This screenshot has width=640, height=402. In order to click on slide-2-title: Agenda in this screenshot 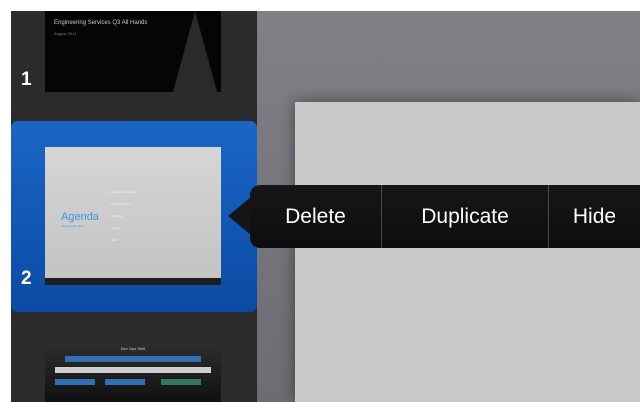, I will do `click(80, 217)`.